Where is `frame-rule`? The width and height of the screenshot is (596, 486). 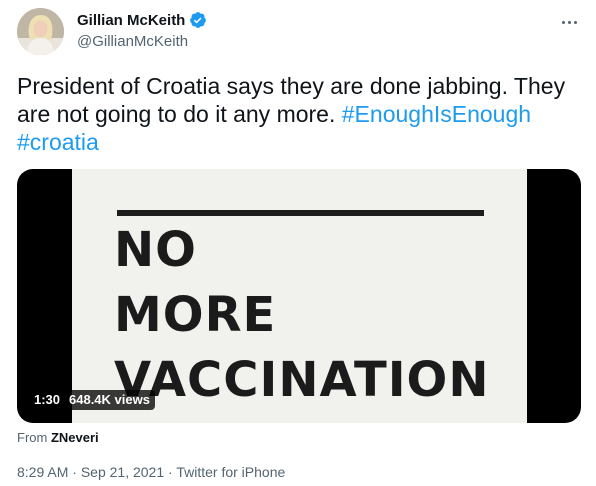 frame-rule is located at coordinates (300, 213).